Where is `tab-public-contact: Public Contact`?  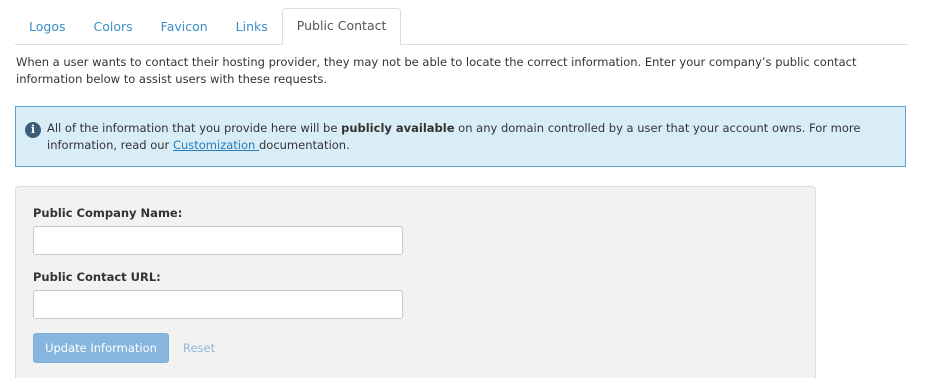 tab-public-contact: Public Contact is located at coordinates (341, 26).